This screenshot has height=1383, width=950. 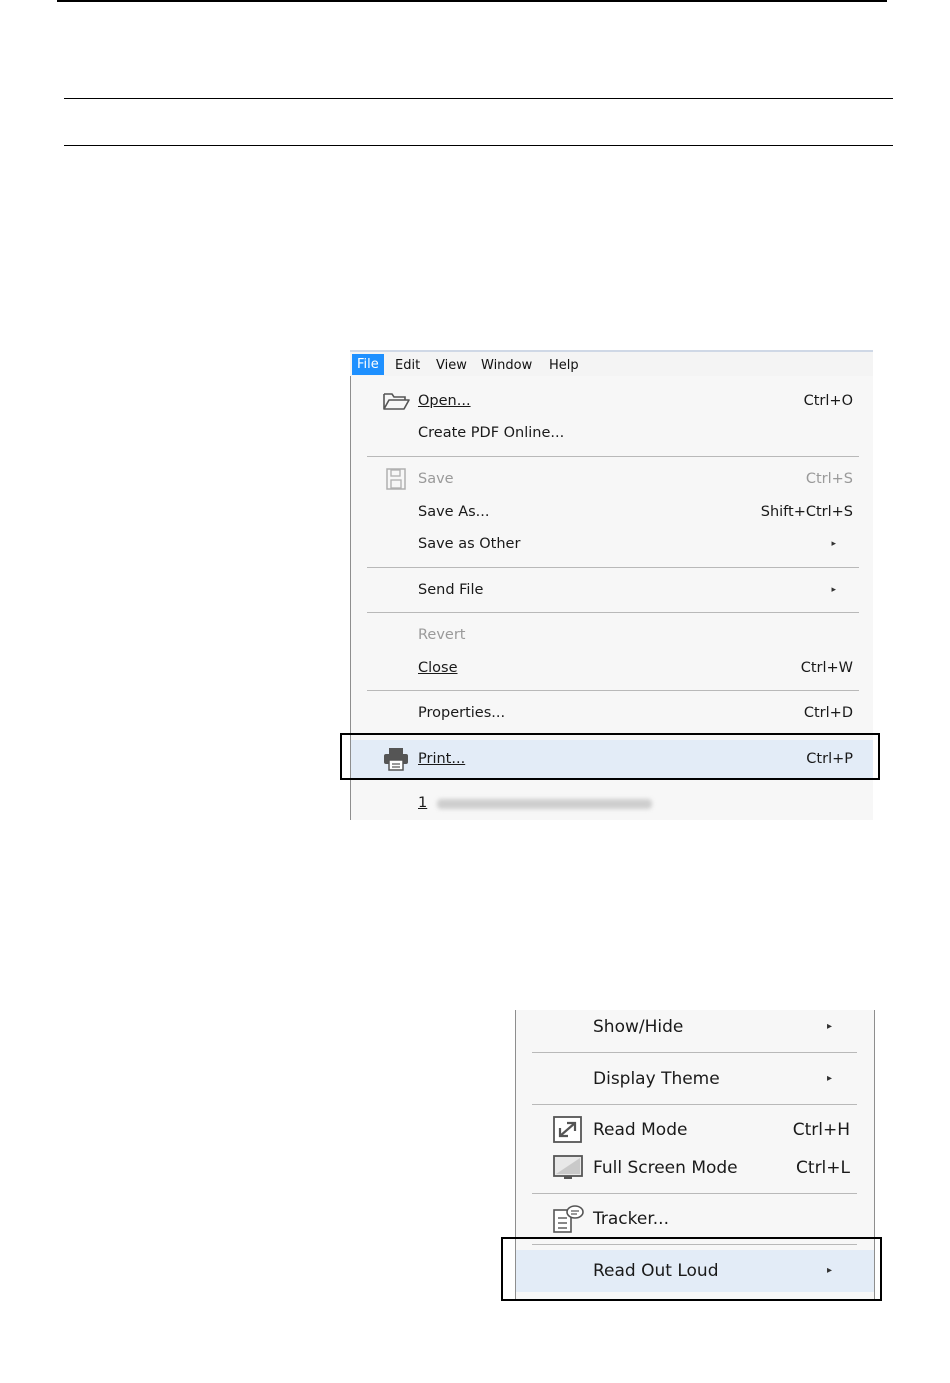 What do you see at coordinates (506, 365) in the screenshot?
I see `menu-window: Window` at bounding box center [506, 365].